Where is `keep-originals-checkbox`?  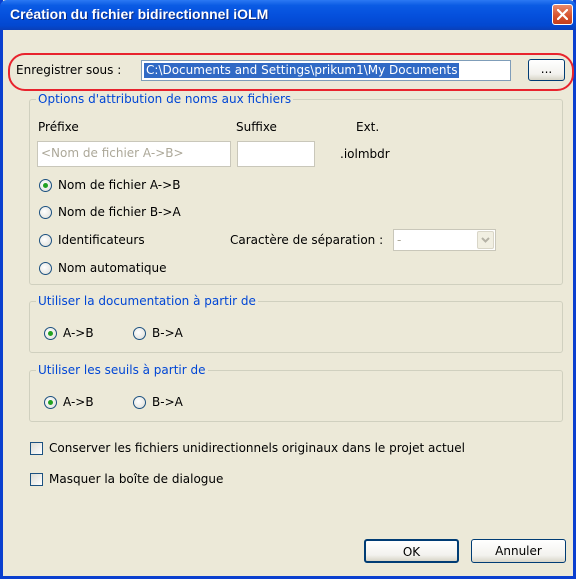
keep-originals-checkbox is located at coordinates (36, 448).